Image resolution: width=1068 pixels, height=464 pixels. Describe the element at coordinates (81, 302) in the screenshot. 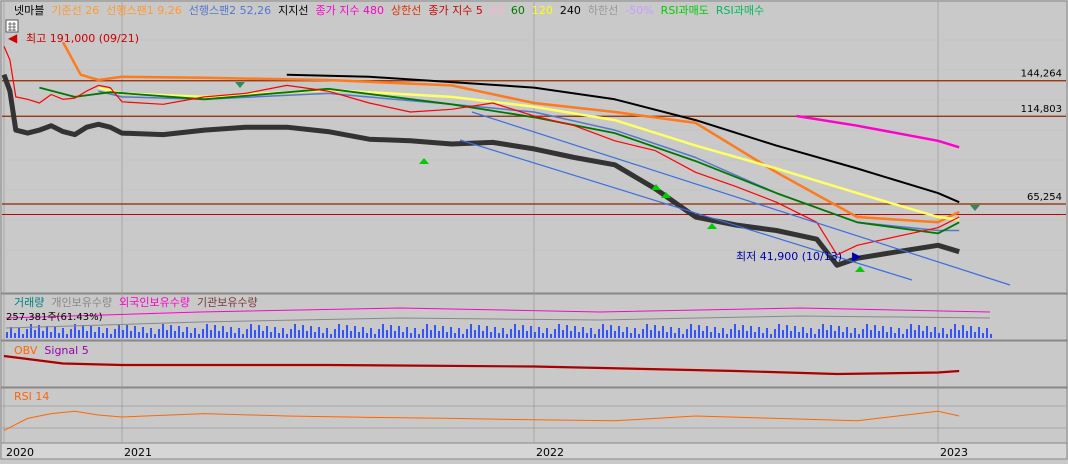

I see `legend-item: 개인보유수량` at that location.